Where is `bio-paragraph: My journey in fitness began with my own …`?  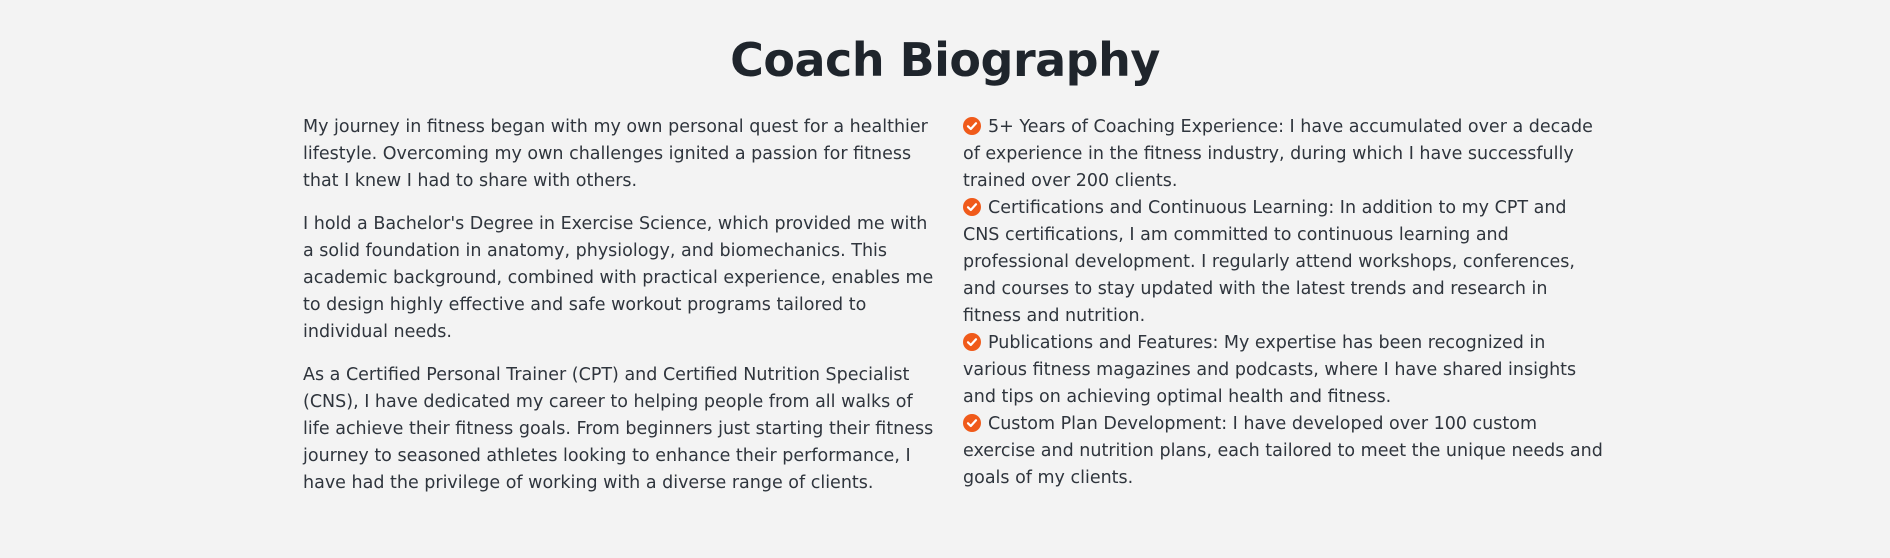
bio-paragraph: My journey in fitness began with my own … is located at coordinates (615, 154).